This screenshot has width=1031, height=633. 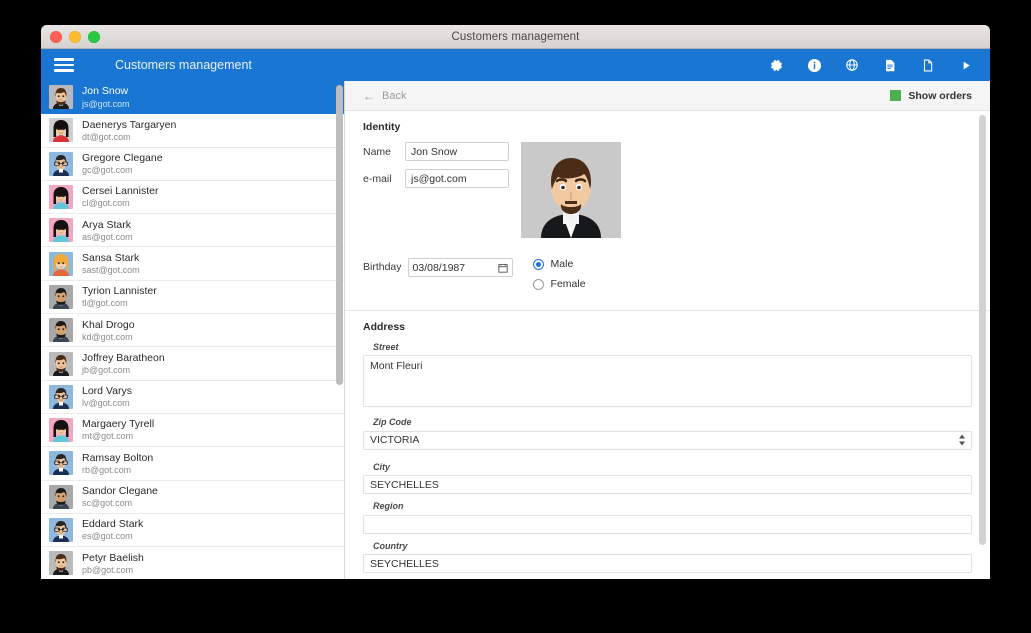 I want to click on customer-list-item: Gregore Clegane gc@got.com, so click(x=192, y=164).